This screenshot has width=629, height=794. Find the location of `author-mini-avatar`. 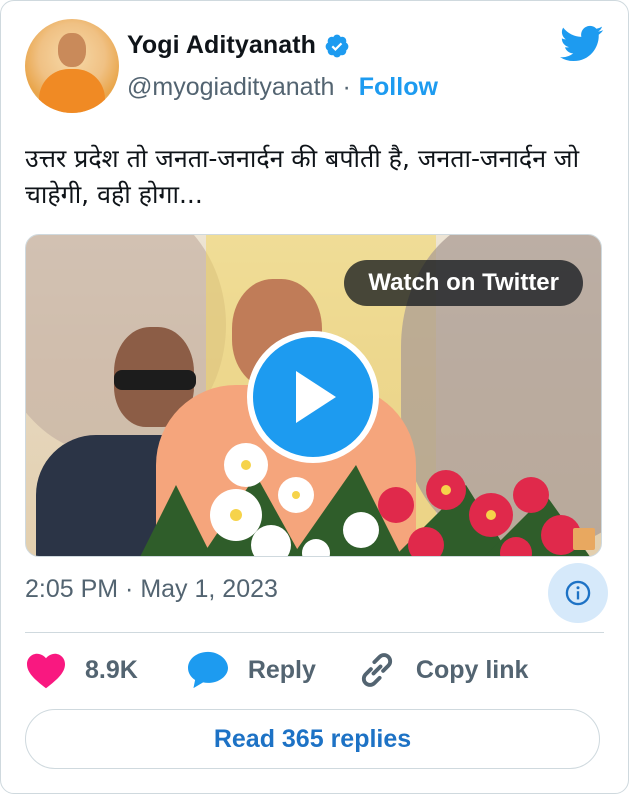

author-mini-avatar is located at coordinates (584, 539).